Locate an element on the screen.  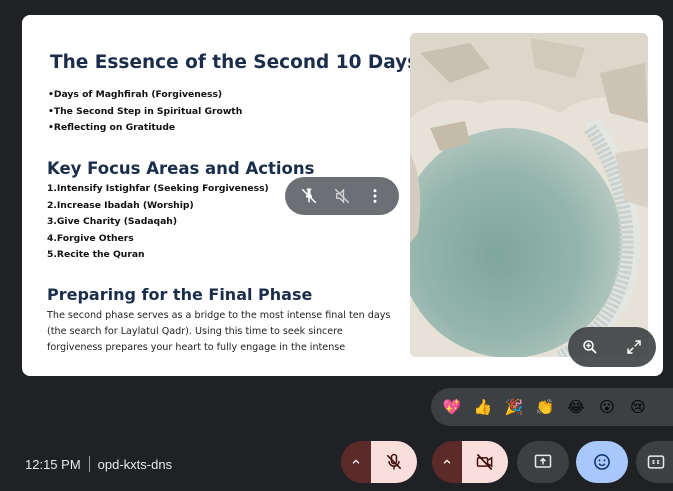
list-item: •Reflecting on Gratitude is located at coordinates (112, 127).